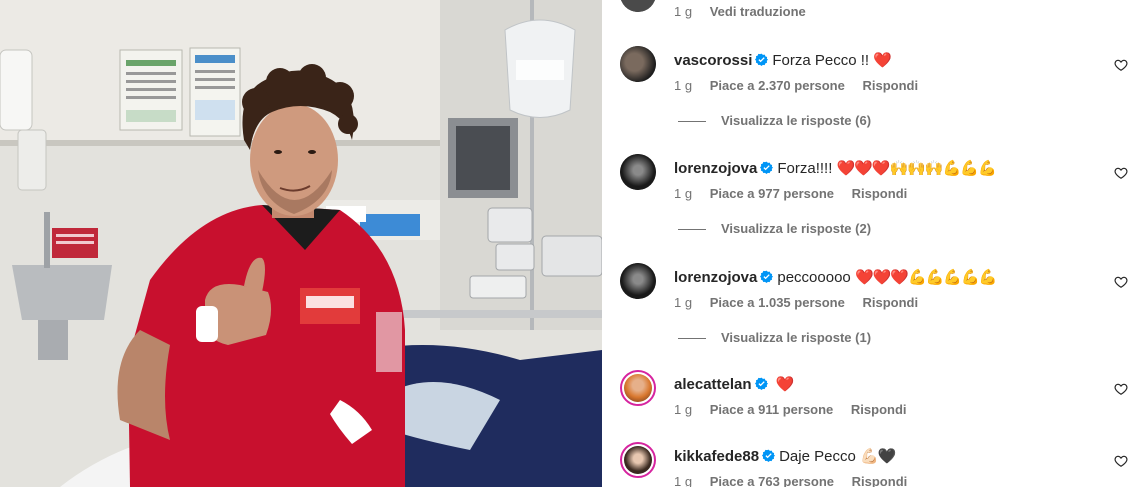  What do you see at coordinates (713, 60) in the screenshot?
I see `comment-username: vascorossi` at bounding box center [713, 60].